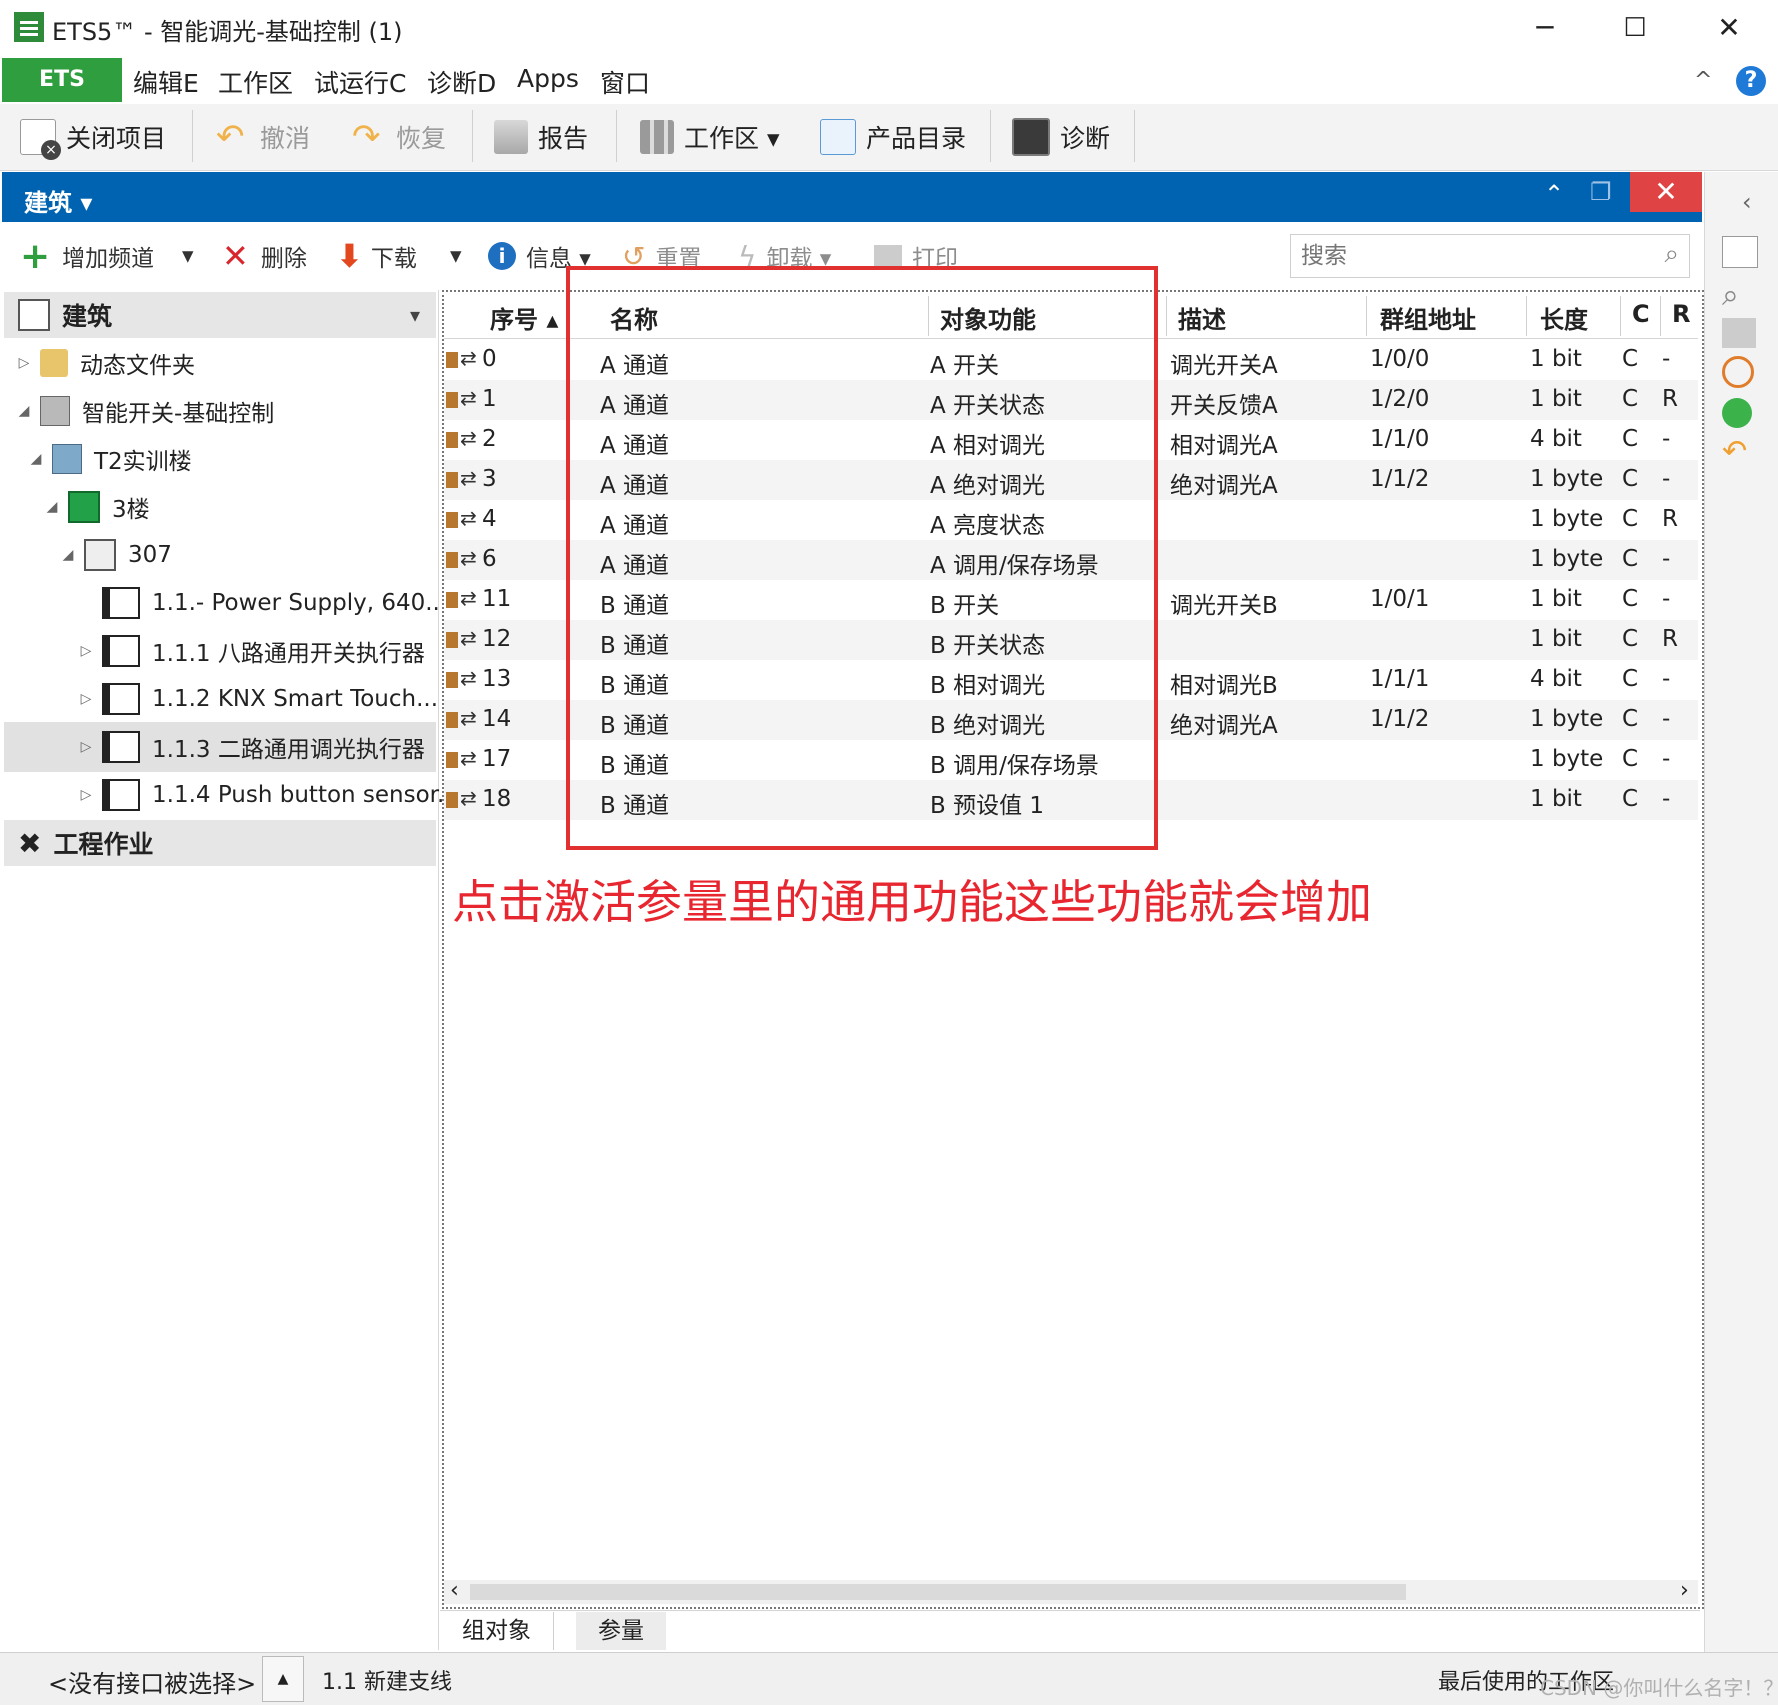 This screenshot has width=1778, height=1705. I want to click on maximize-button: ☐, so click(1635, 28).